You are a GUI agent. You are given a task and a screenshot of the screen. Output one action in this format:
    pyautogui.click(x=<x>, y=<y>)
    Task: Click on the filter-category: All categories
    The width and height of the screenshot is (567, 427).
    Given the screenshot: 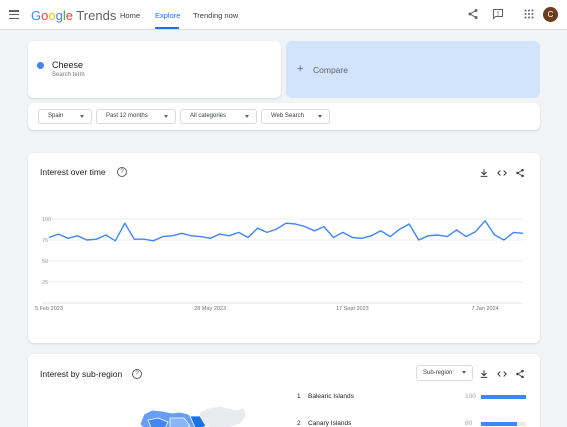 What is the action you would take?
    pyautogui.click(x=218, y=116)
    